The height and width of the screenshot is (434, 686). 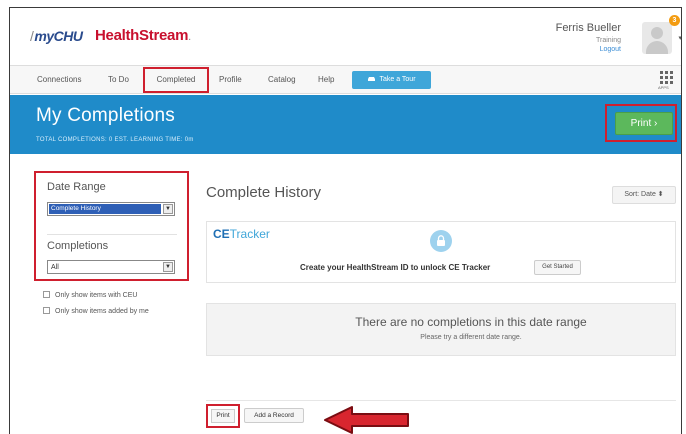 I want to click on highlight-box-print-top: Print ›, so click(x=641, y=123).